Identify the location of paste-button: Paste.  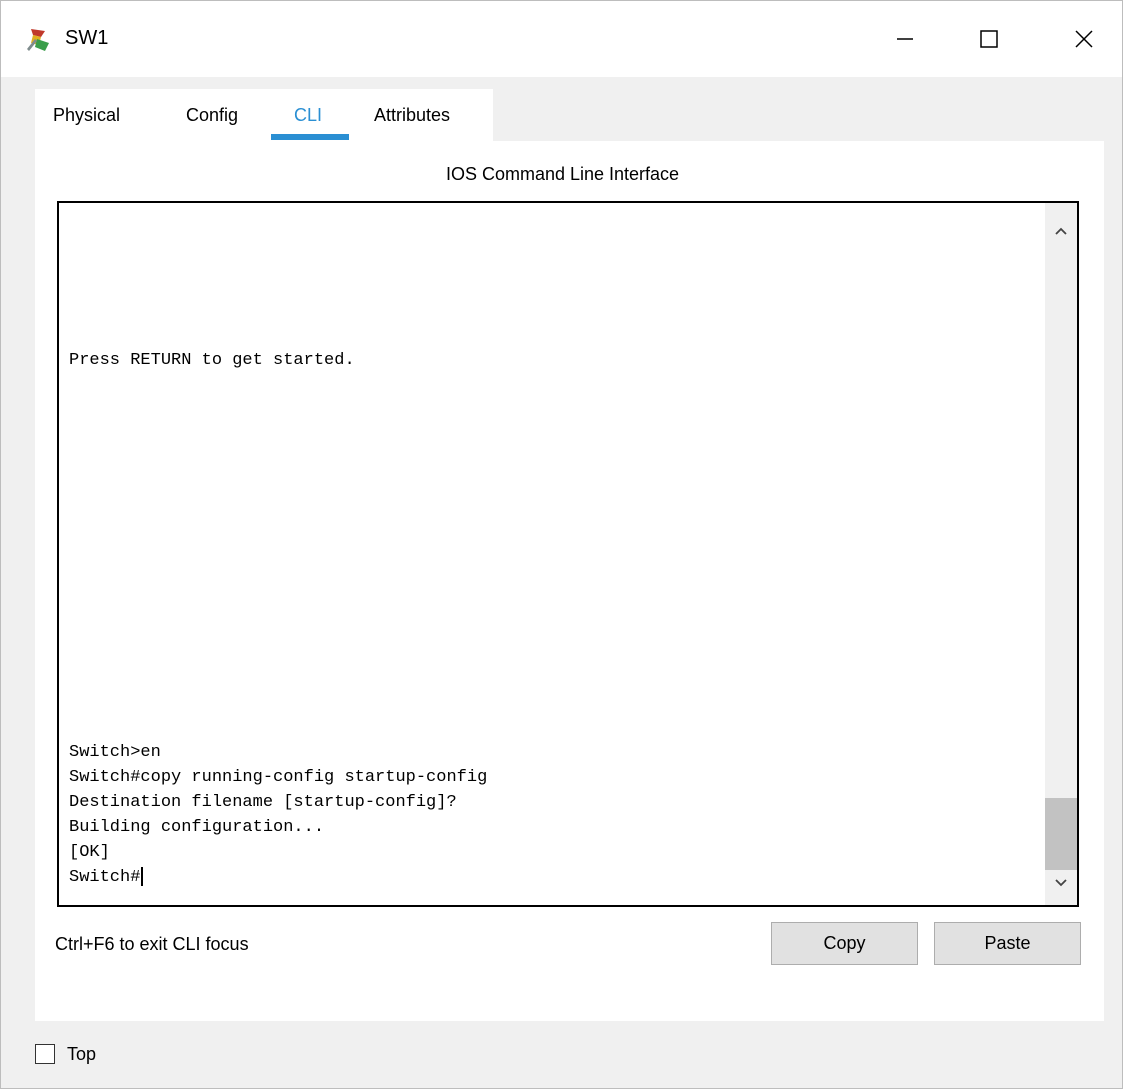
(1007, 943).